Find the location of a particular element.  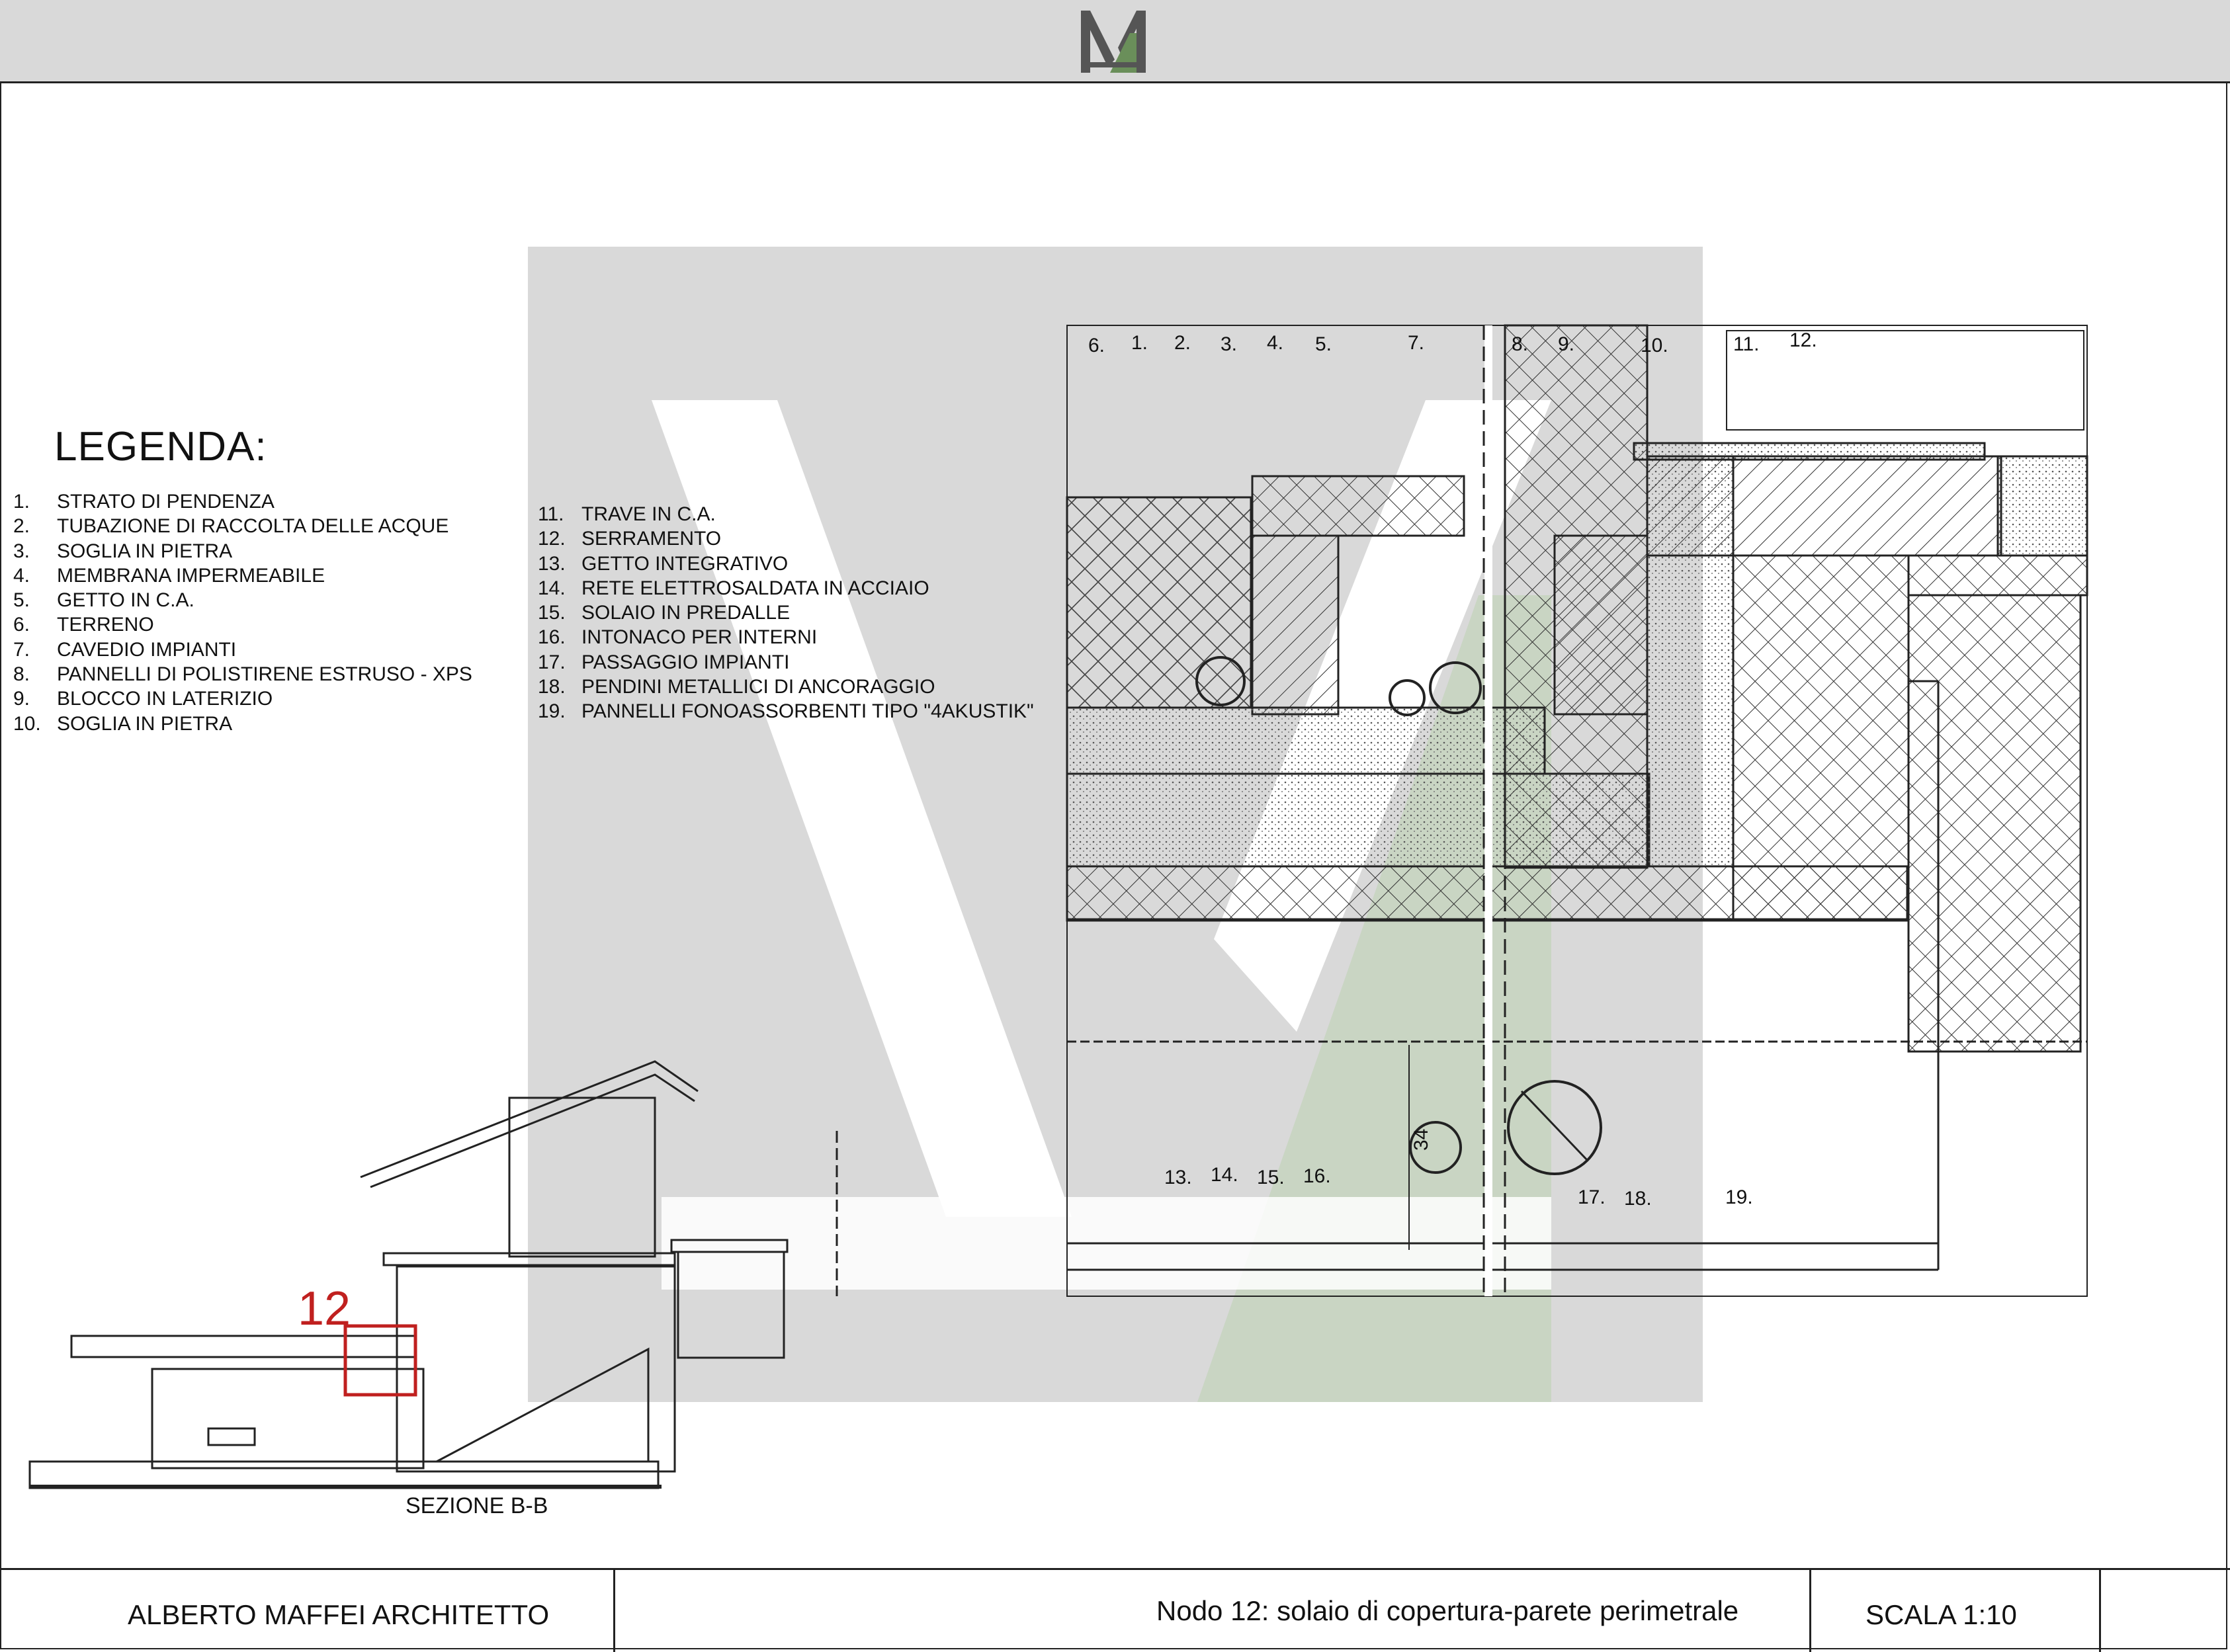

scale-cell: SCALA 1:10 is located at coordinates (1956, 1611).